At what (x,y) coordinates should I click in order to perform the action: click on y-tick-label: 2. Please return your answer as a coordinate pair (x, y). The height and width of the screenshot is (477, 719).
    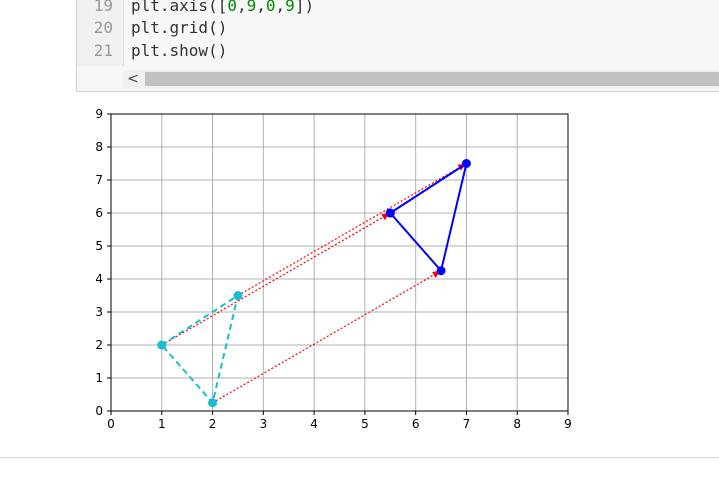
    Looking at the image, I should click on (99, 345).